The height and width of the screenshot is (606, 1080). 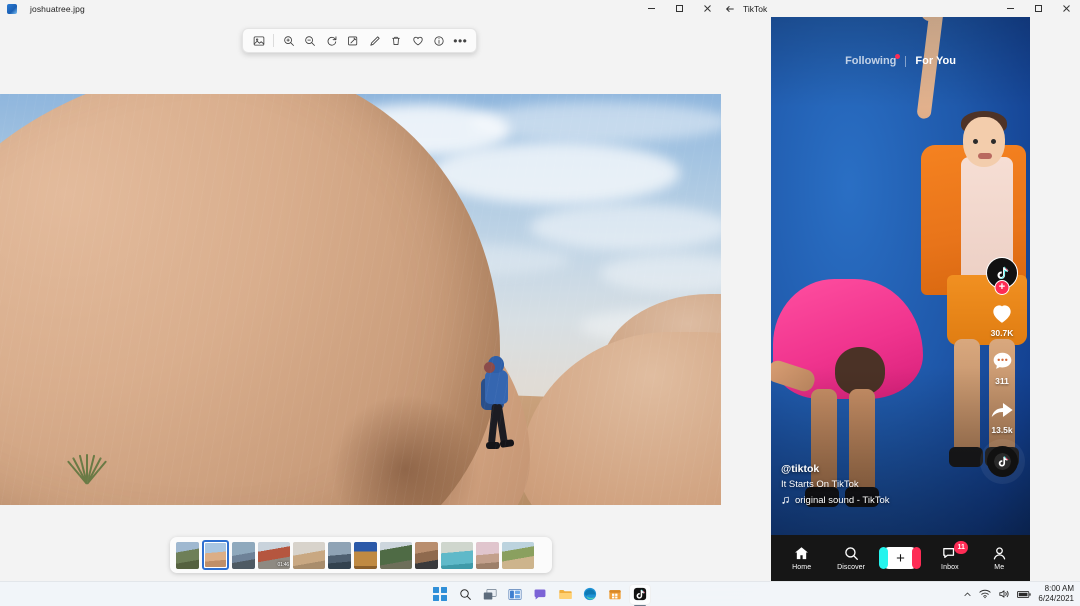 What do you see at coordinates (873, 500) in the screenshot?
I see `music-attribution: original sound - TikTok` at bounding box center [873, 500].